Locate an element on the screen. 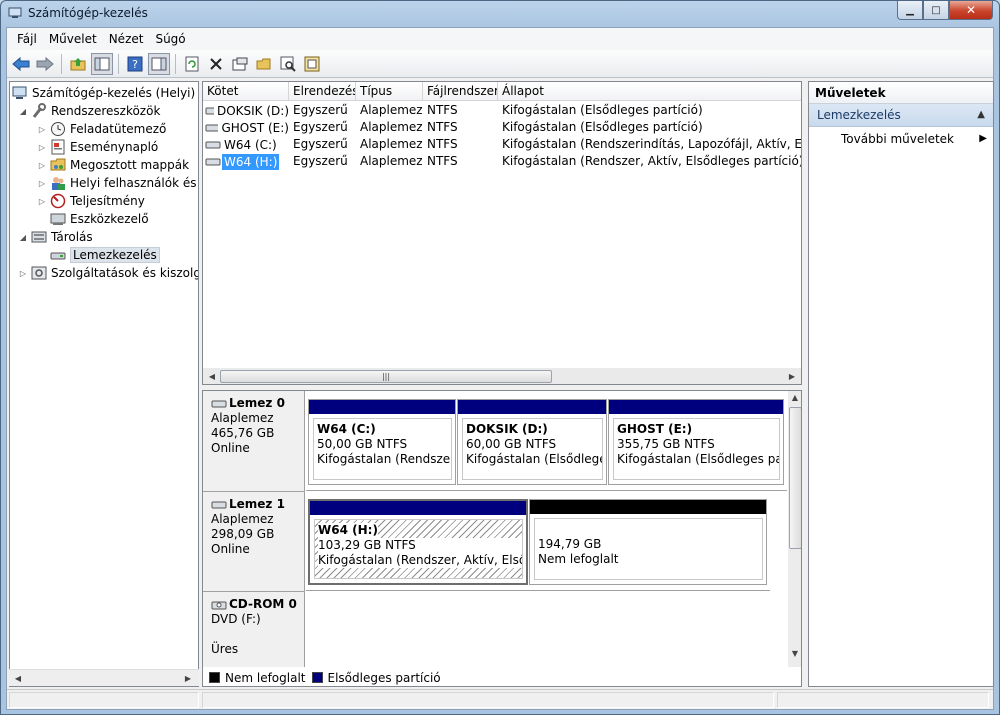  volume-status: Kifogástalan (Elsődleges partíció) is located at coordinates (602, 127).